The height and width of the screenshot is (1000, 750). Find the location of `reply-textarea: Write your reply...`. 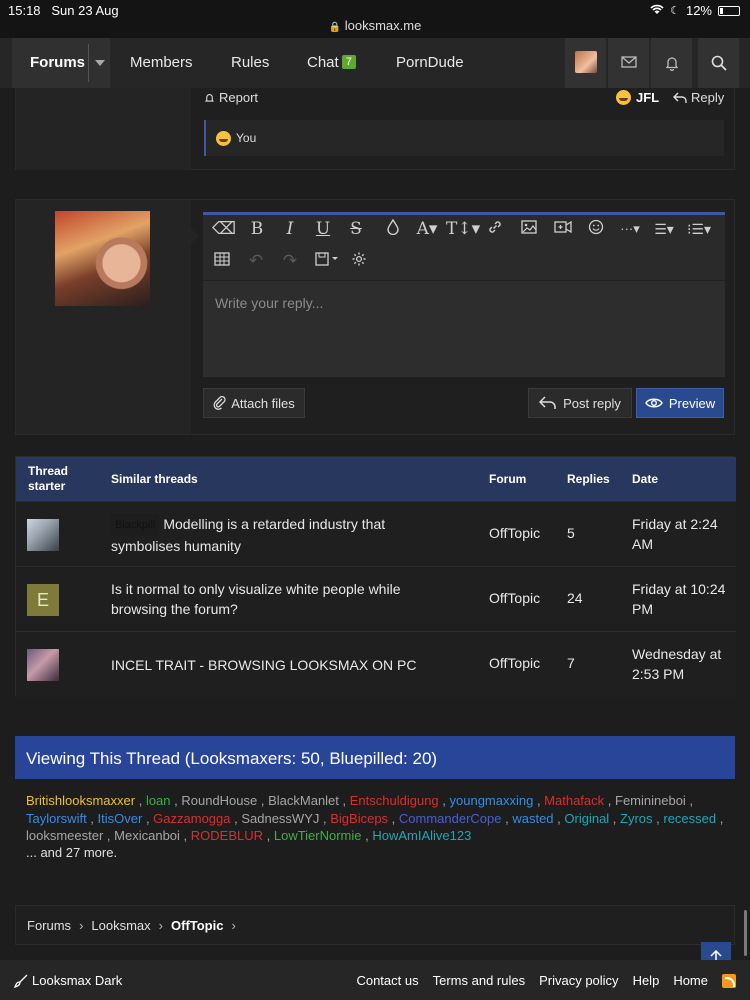

reply-textarea: Write your reply... is located at coordinates (464, 303).